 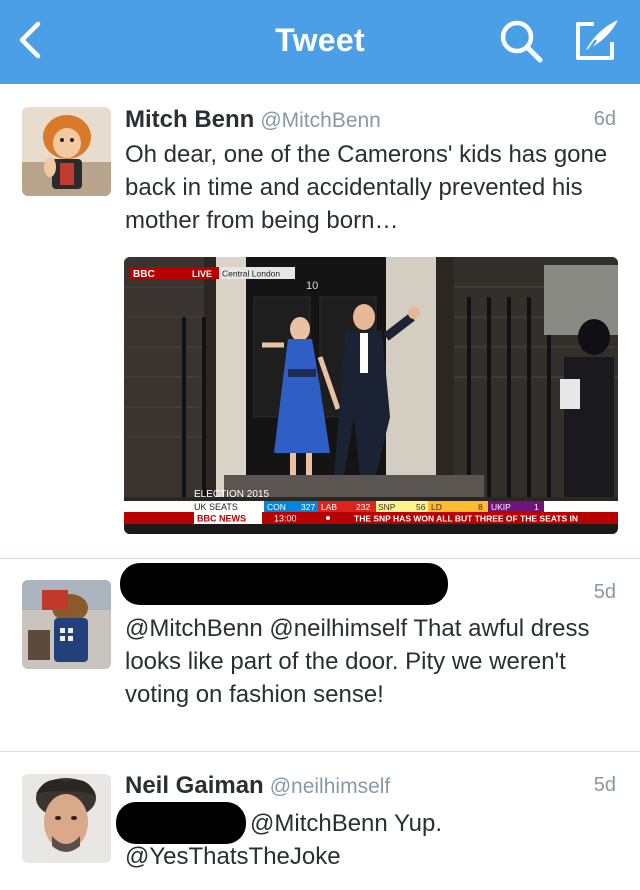 What do you see at coordinates (604, 119) in the screenshot?
I see `timestamp: 6d` at bounding box center [604, 119].